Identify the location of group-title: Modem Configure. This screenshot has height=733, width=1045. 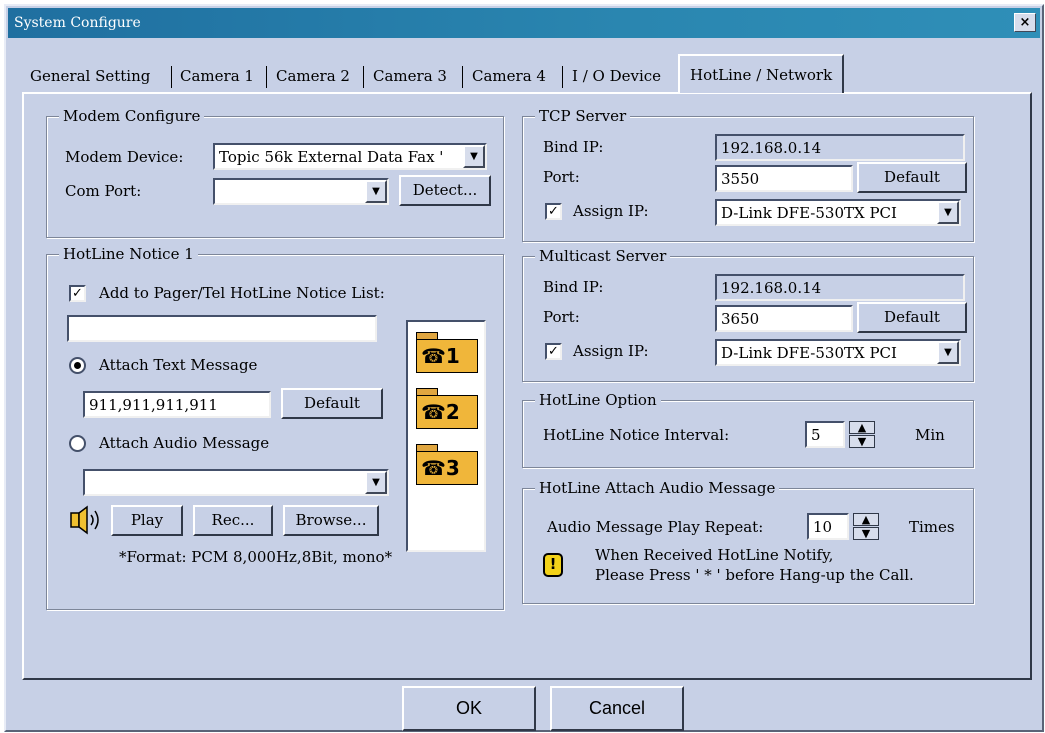
(132, 116).